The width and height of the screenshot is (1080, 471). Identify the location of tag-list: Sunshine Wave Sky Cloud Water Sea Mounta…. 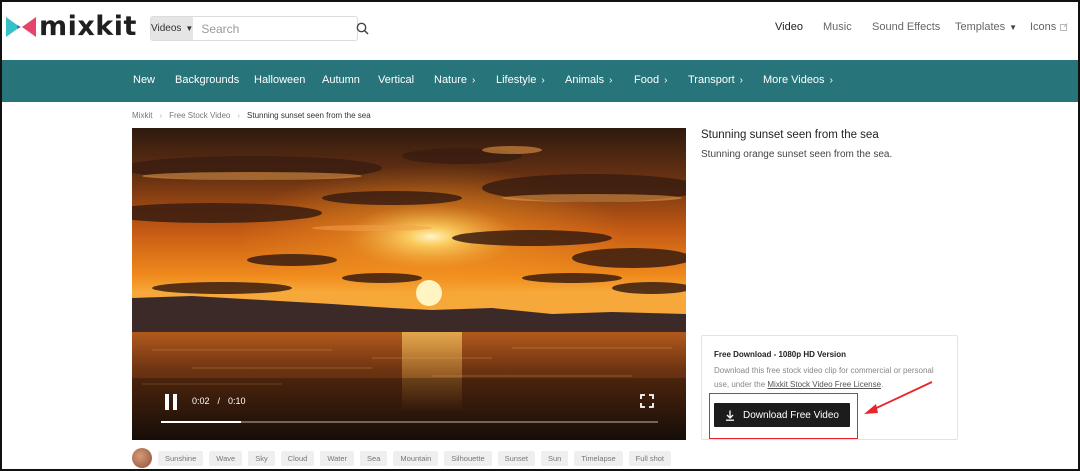
(402, 458).